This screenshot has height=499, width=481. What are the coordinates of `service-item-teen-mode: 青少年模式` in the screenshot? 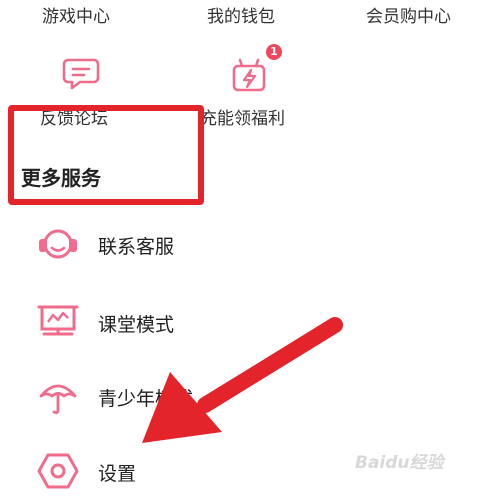 It's located at (236, 399).